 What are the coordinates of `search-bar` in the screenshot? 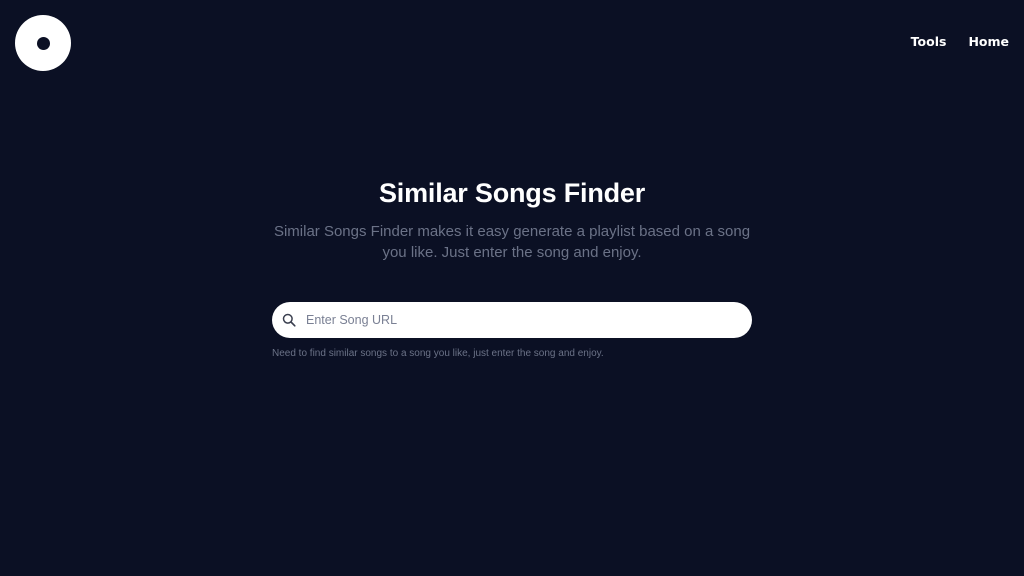 It's located at (512, 320).